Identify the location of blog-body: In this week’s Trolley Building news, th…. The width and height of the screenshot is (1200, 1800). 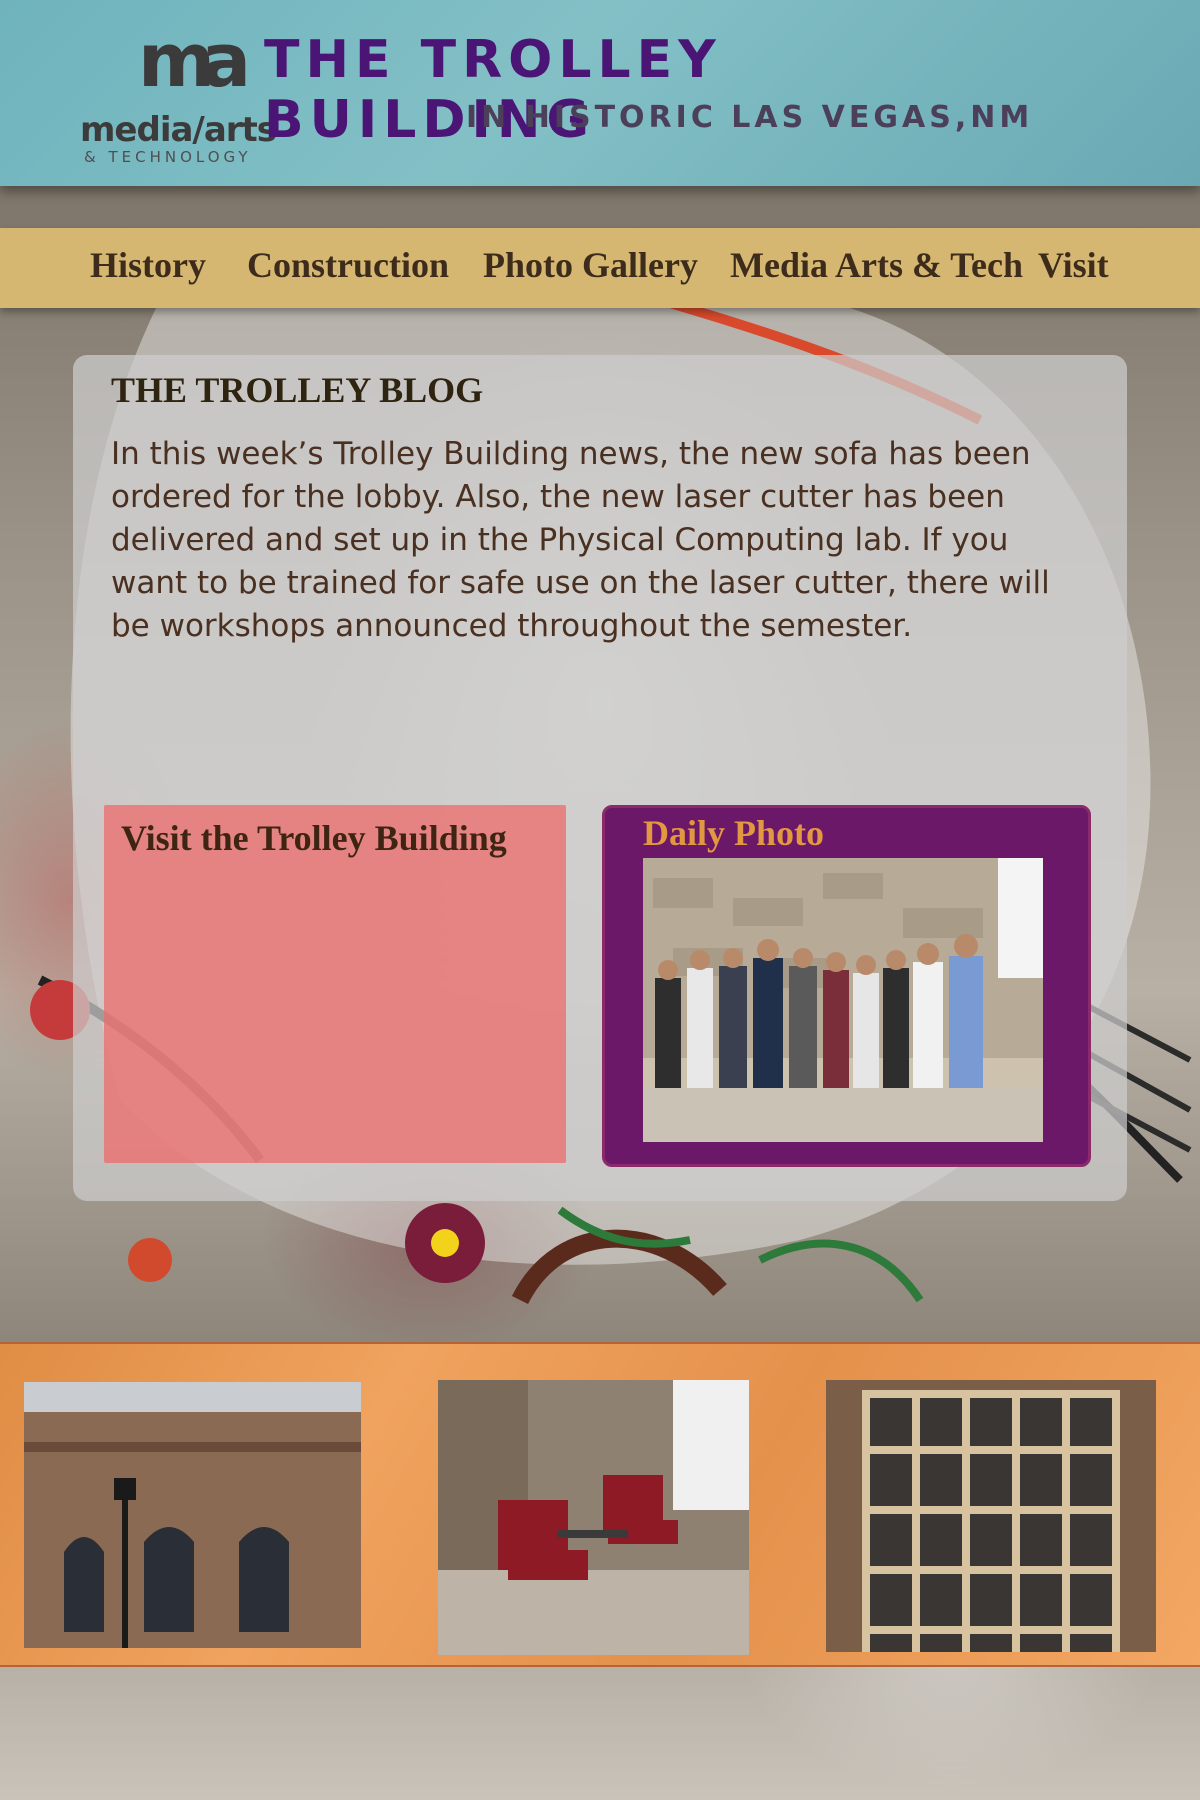
(580, 540).